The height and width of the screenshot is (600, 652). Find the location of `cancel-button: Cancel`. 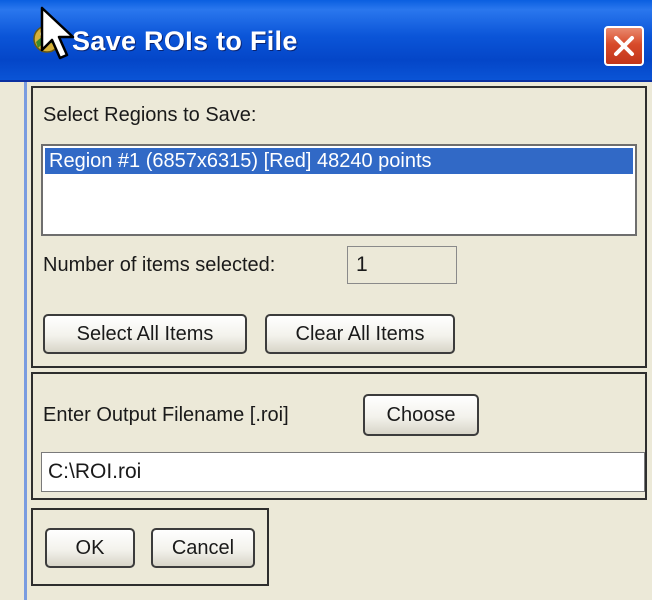

cancel-button: Cancel is located at coordinates (203, 548).